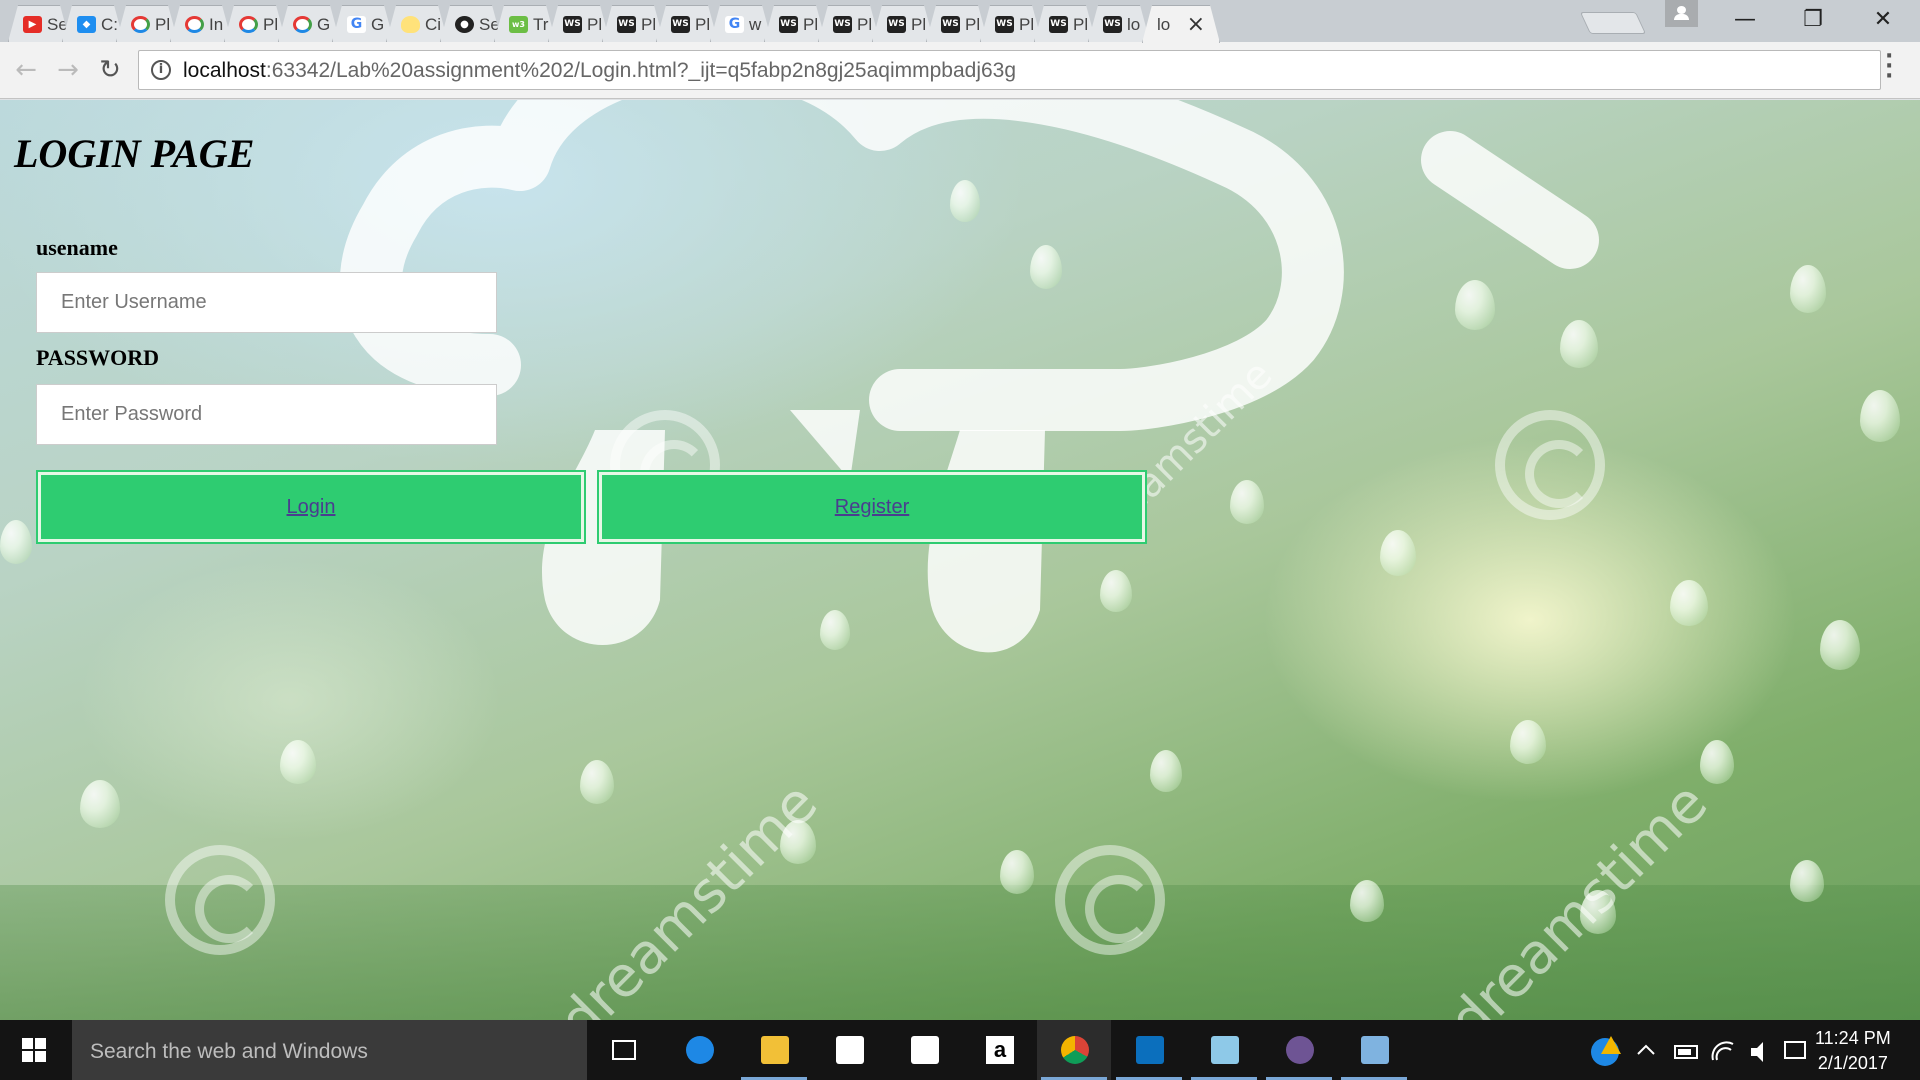 This screenshot has height=1080, width=1920. What do you see at coordinates (525, 23) in the screenshot?
I see `browser-tab: w3 Tr` at bounding box center [525, 23].